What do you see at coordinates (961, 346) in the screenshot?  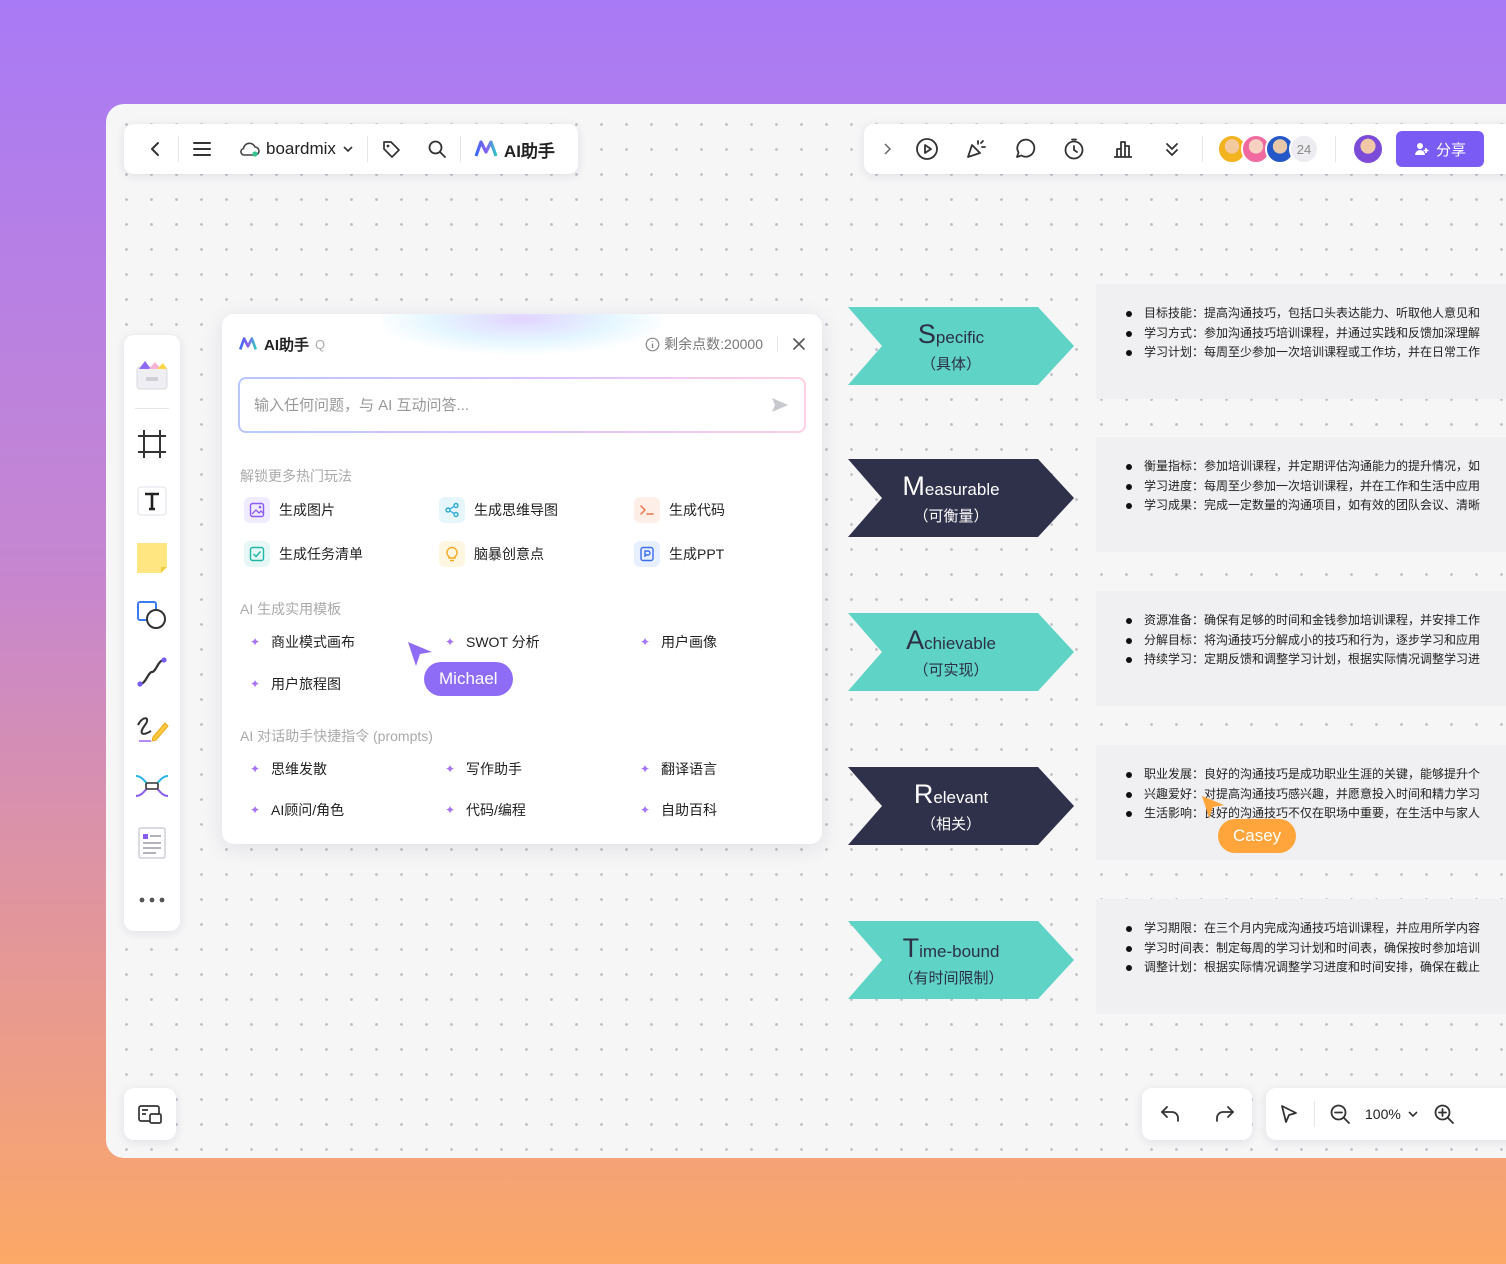 I see `smart-specific-chevron: Specific （具体）` at bounding box center [961, 346].